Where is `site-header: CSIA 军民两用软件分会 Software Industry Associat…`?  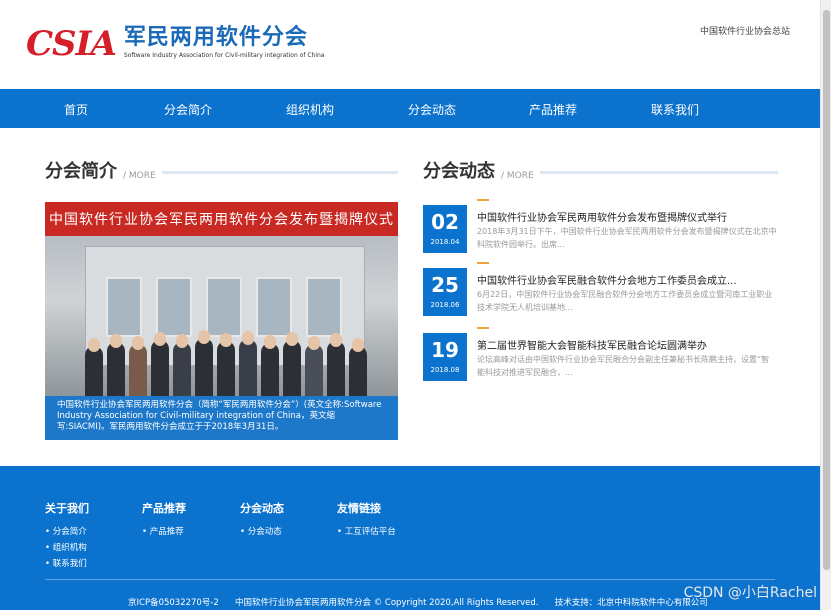 site-header: CSIA 军民两用软件分会 Software Industry Associat… is located at coordinates (410, 44).